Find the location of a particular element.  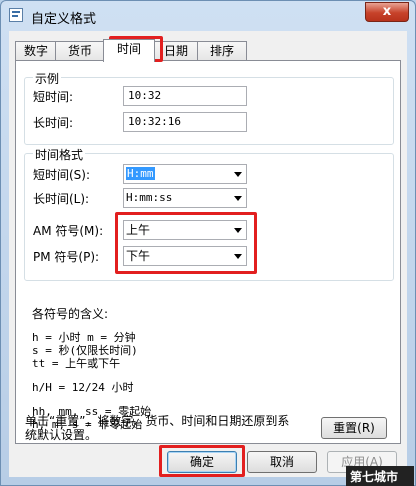

example-long-value: 10:32:16 is located at coordinates (185, 122).